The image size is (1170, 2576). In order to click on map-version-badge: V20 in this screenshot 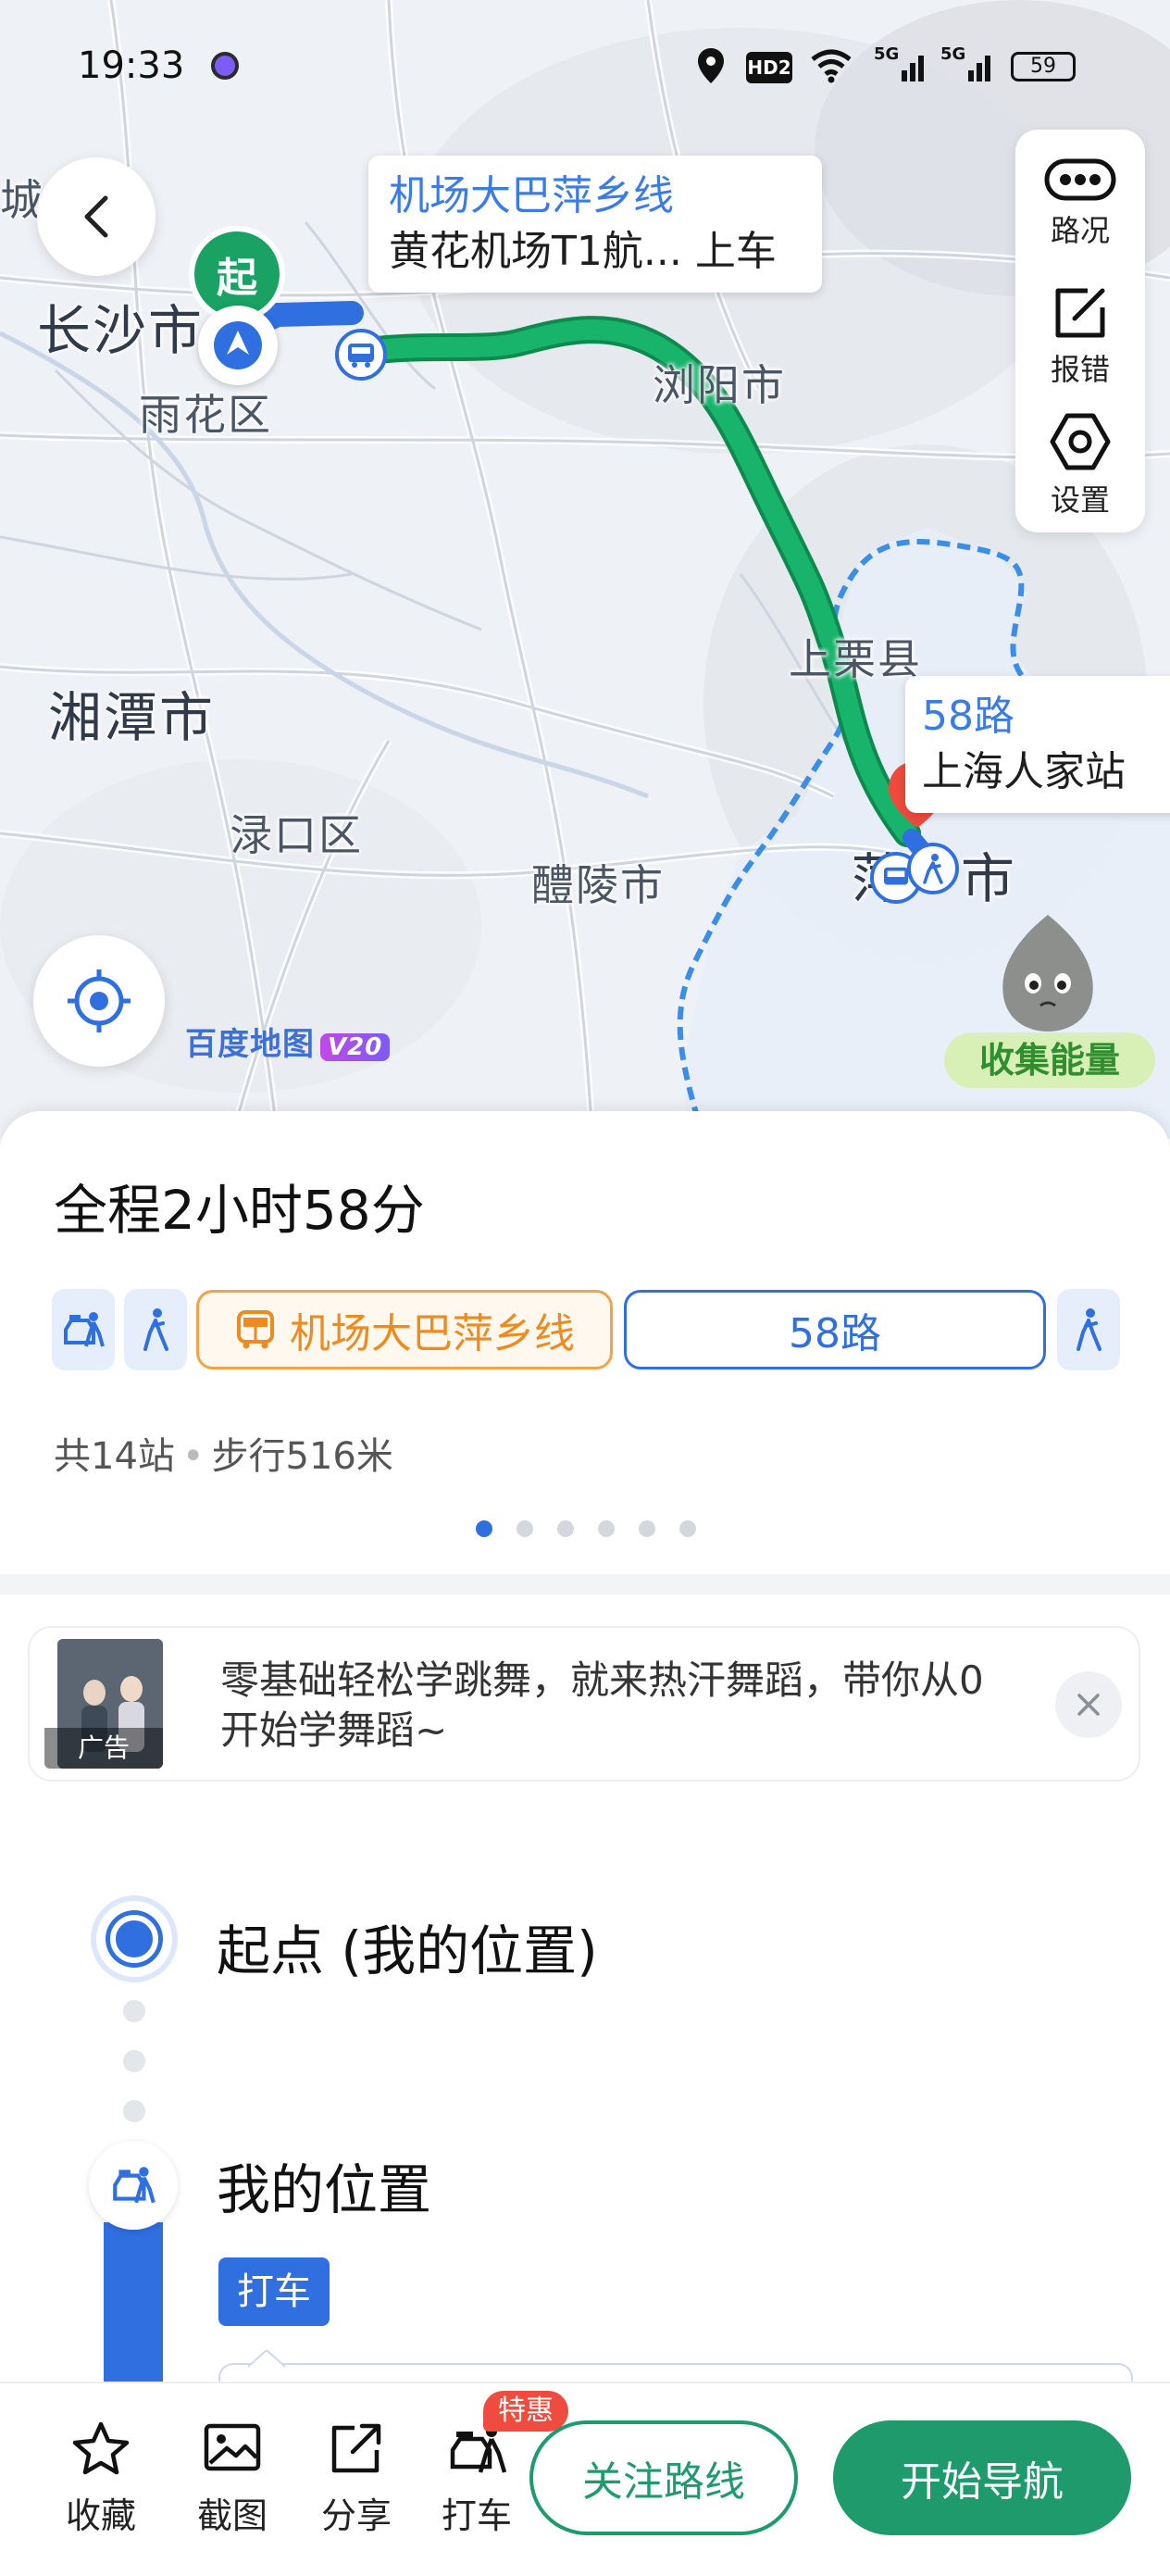, I will do `click(355, 1047)`.